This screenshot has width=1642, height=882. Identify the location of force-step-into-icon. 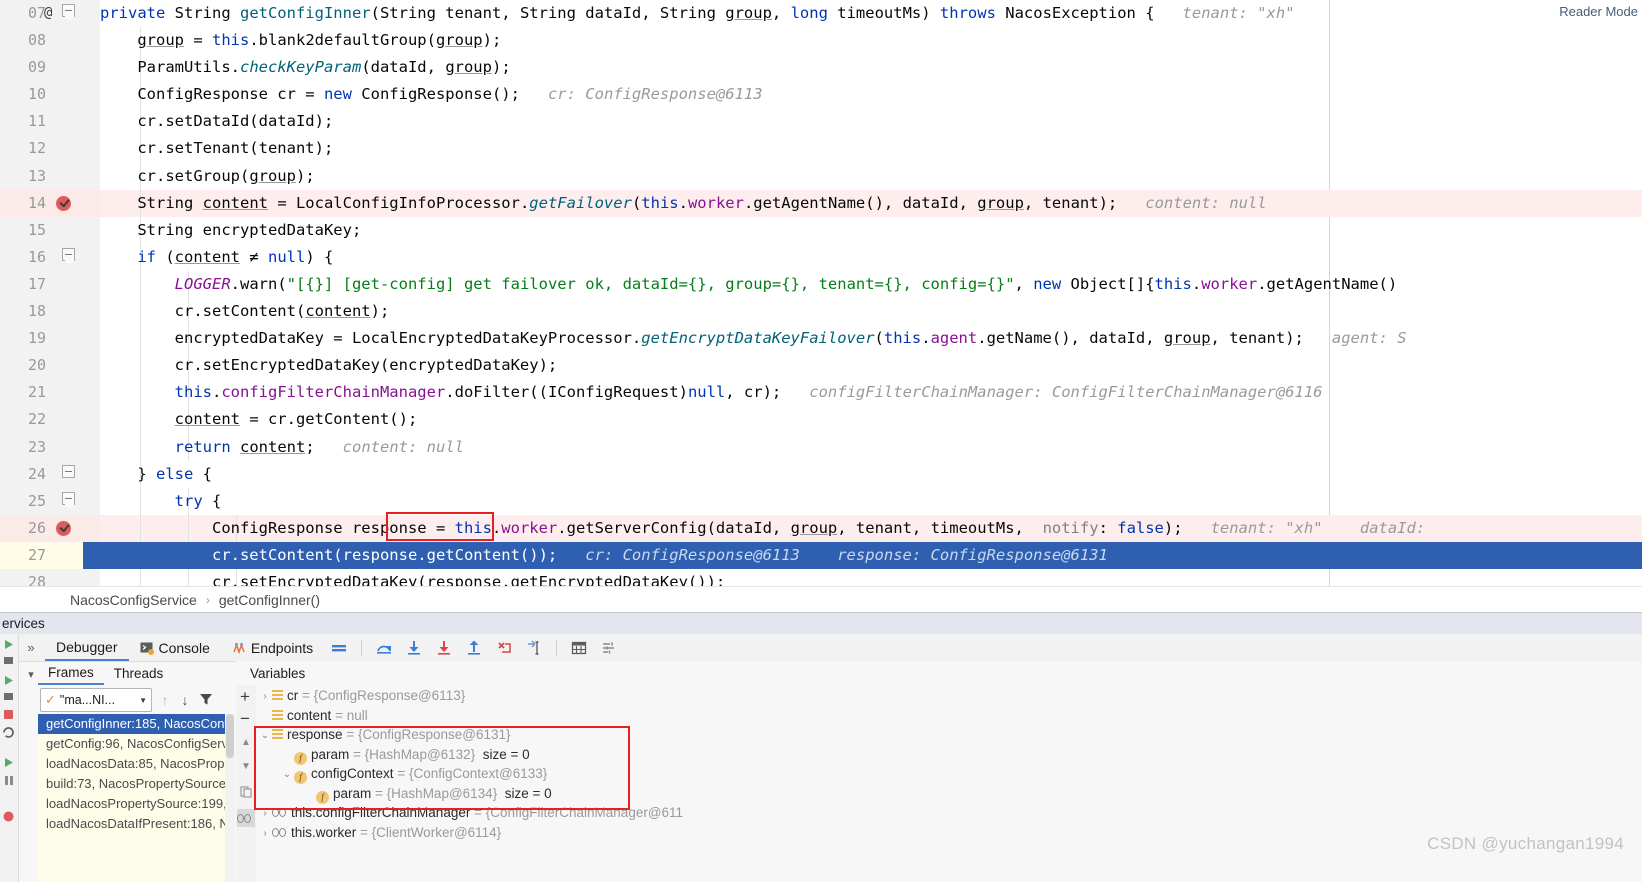
(444, 647).